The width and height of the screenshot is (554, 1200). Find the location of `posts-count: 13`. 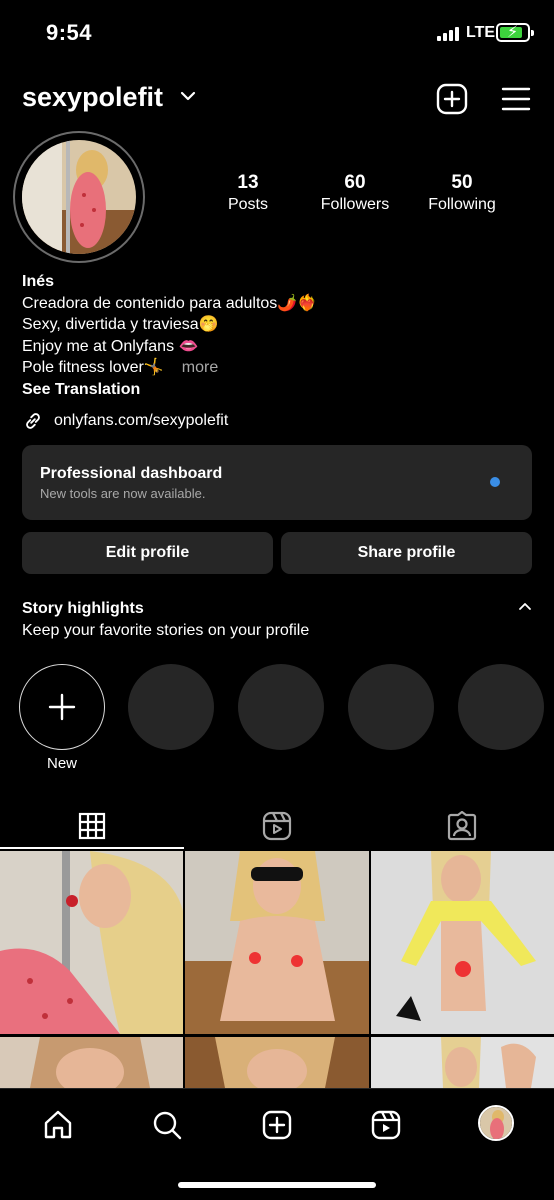

posts-count: 13 is located at coordinates (248, 182).